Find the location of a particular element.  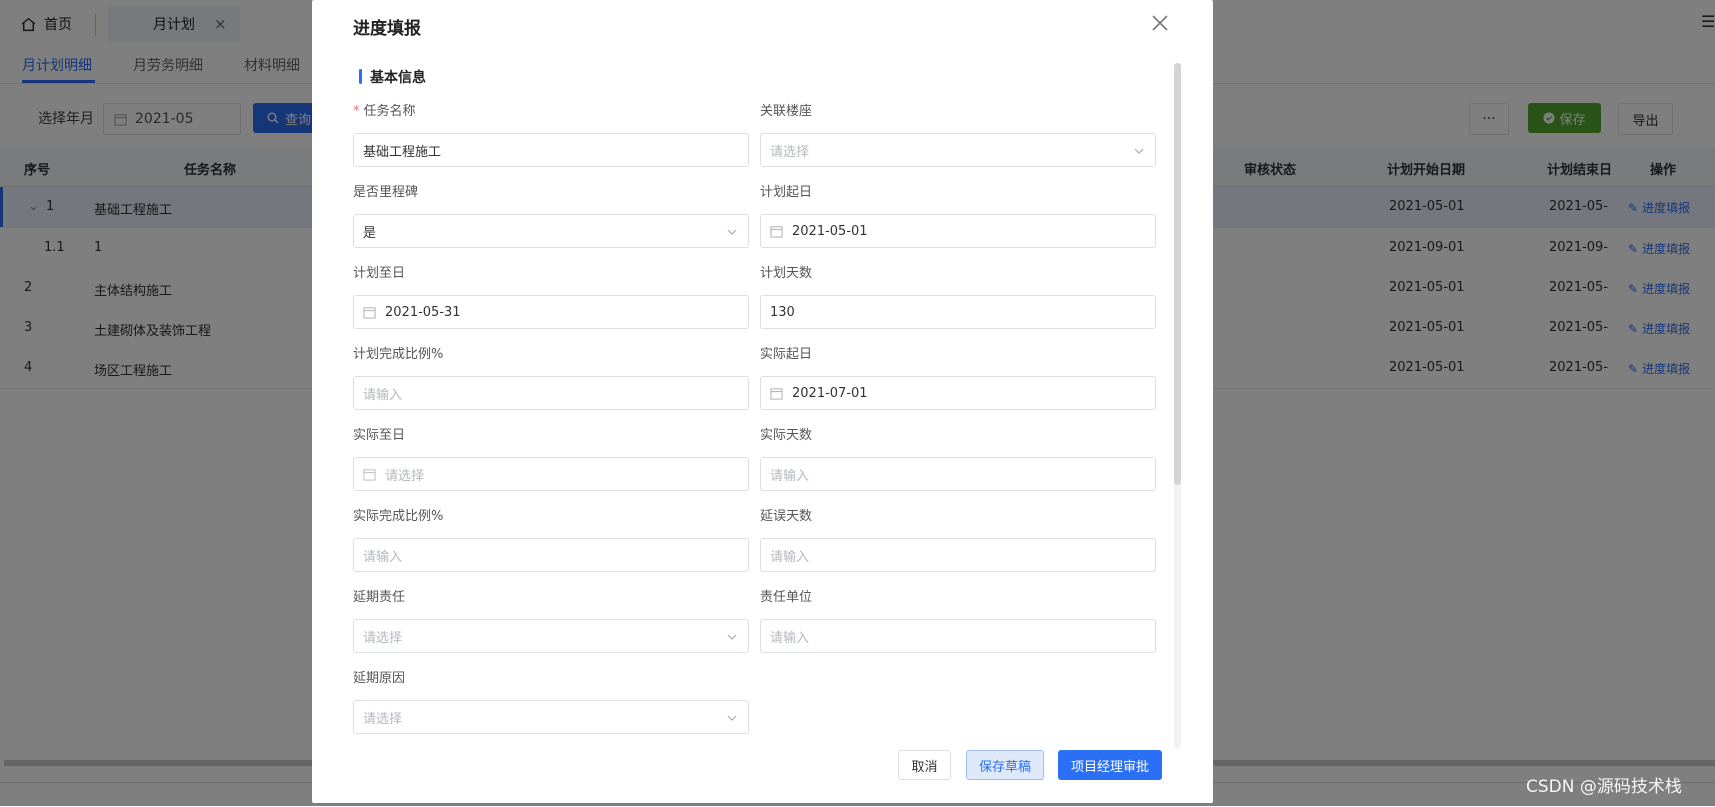

required-marker: * is located at coordinates (356, 111).